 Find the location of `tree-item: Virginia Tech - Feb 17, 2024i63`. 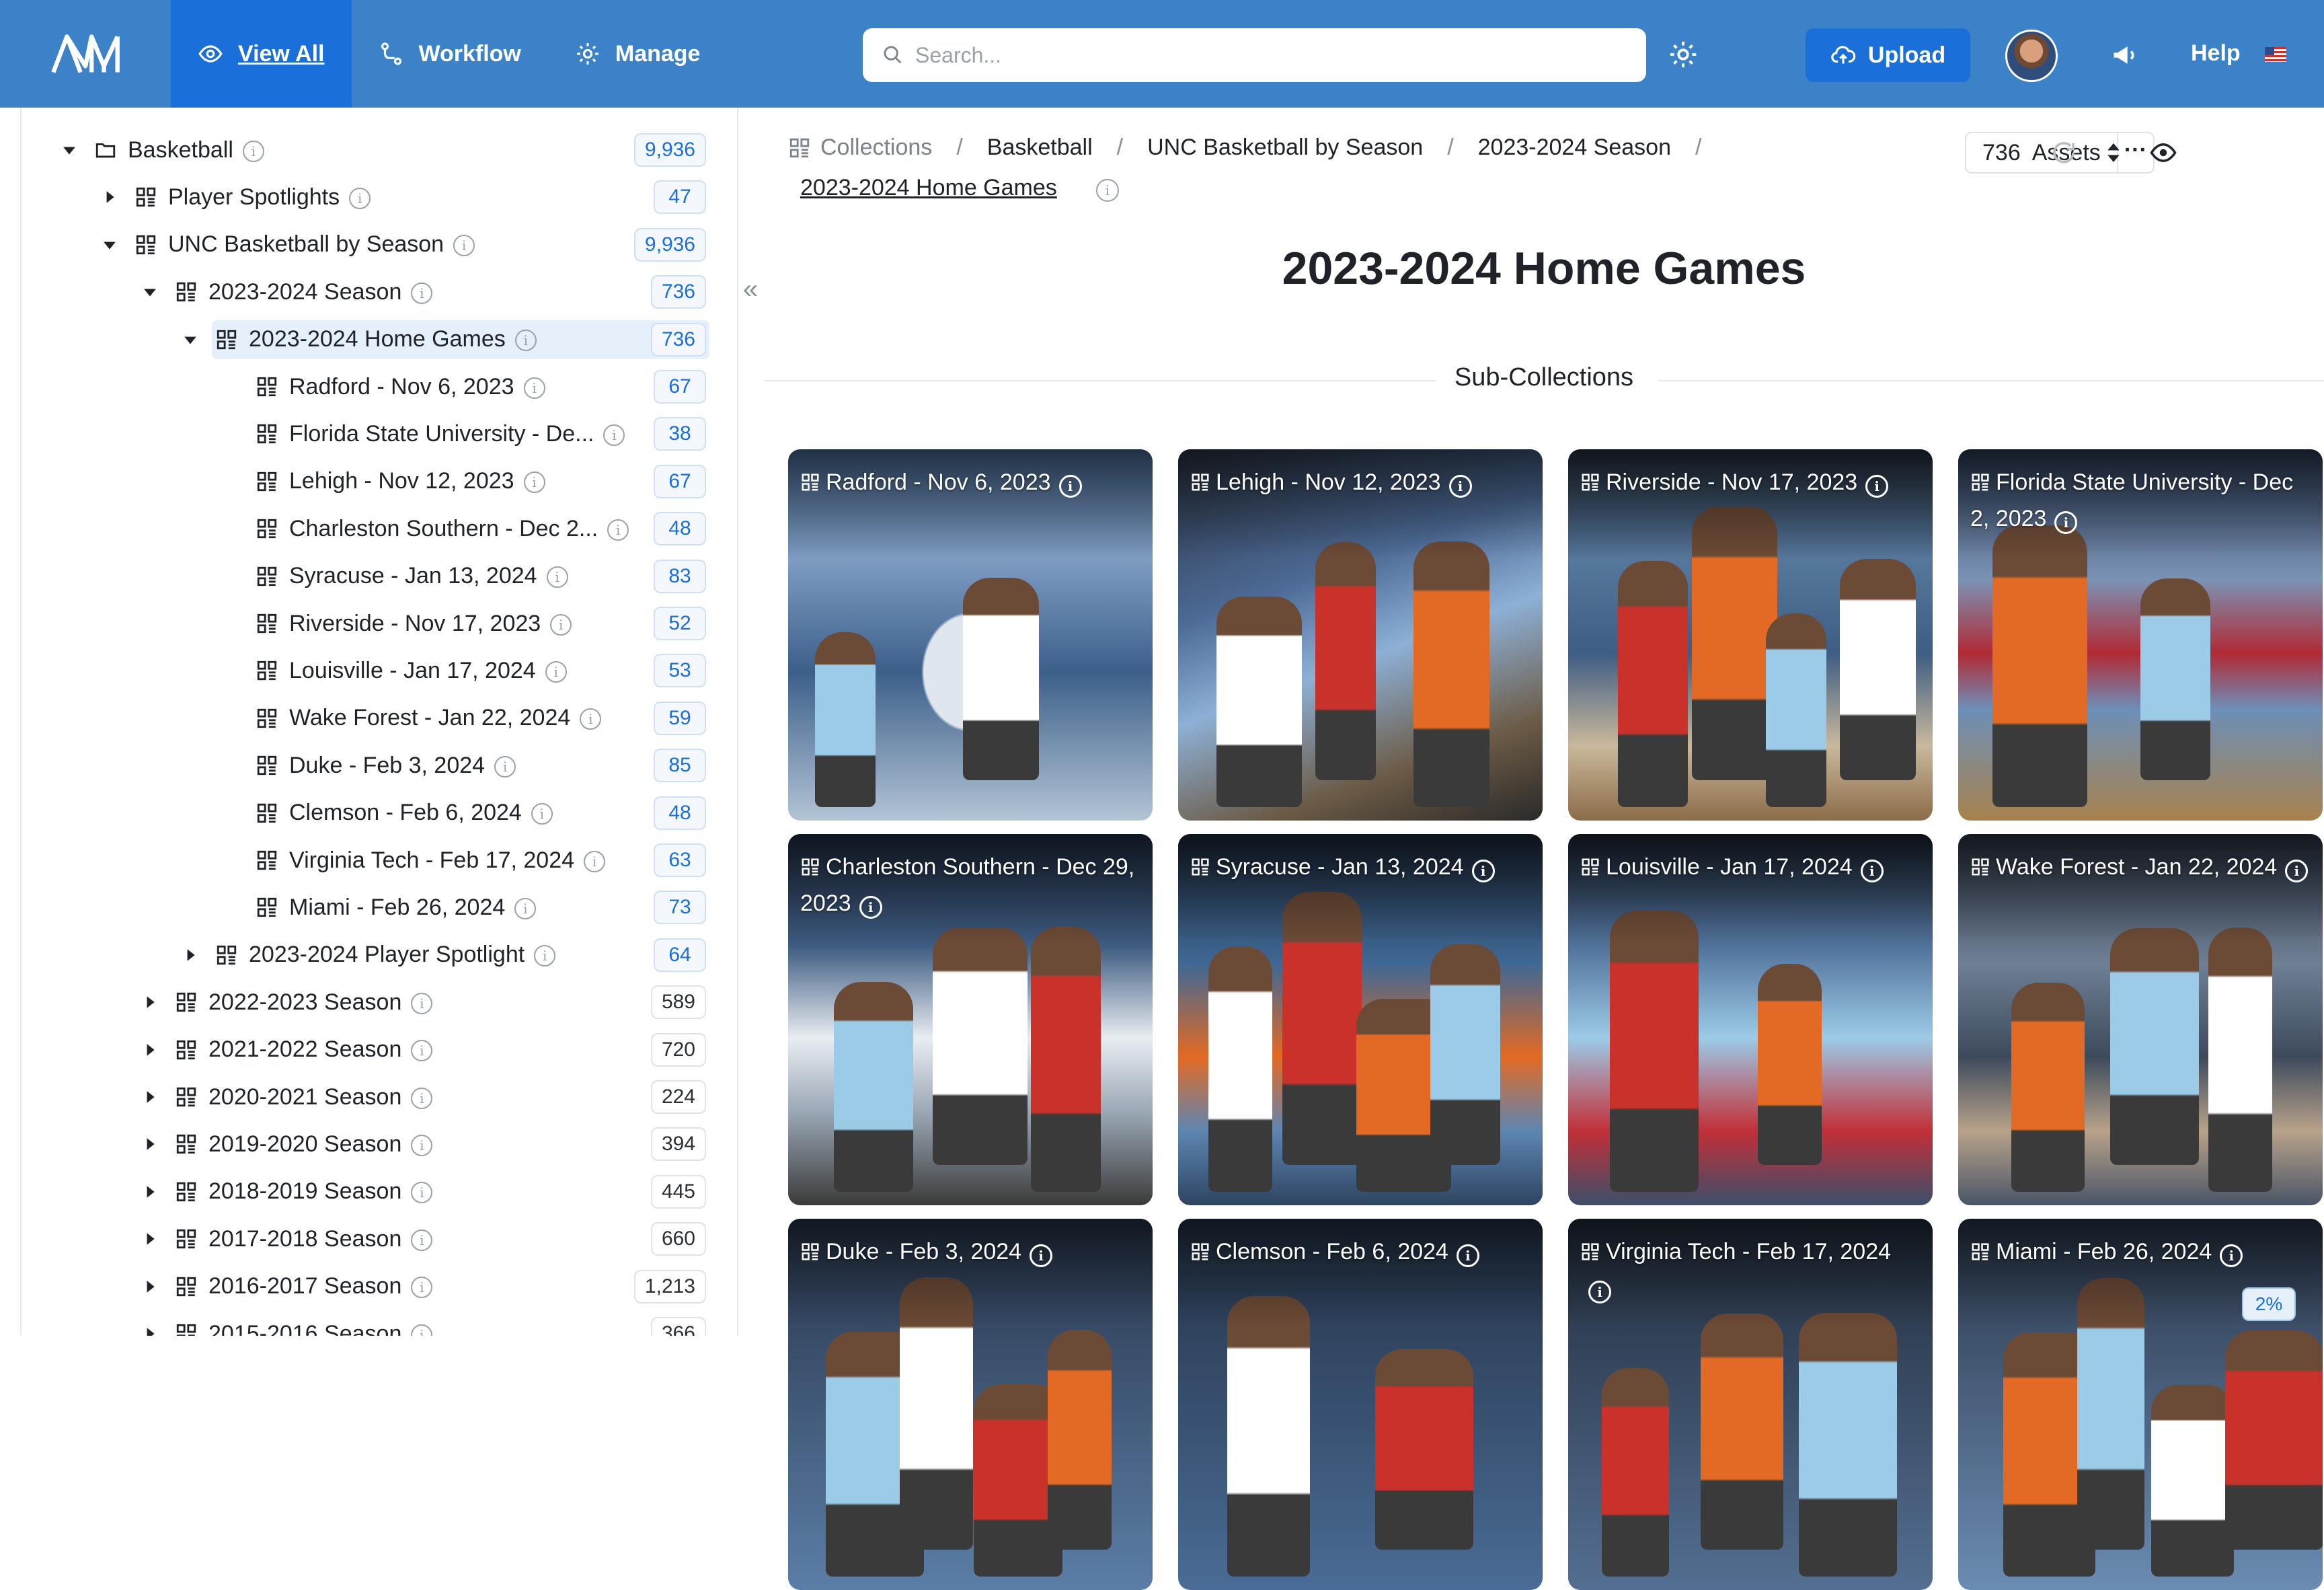

tree-item: Virginia Tech - Feb 17, 2024i63 is located at coordinates (357, 860).